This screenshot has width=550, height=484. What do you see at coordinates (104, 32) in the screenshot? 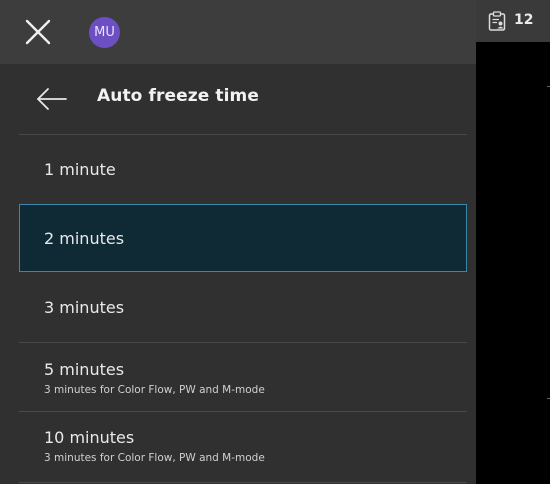
I see `avatar: MU` at bounding box center [104, 32].